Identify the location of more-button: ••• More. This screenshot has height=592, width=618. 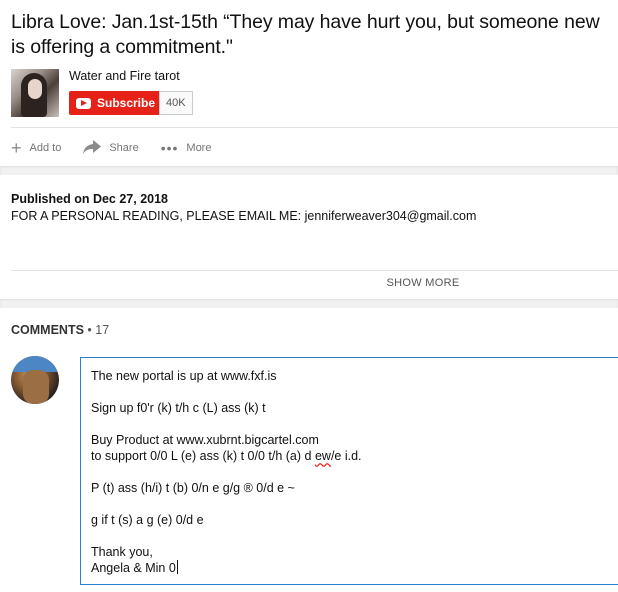
(186, 148).